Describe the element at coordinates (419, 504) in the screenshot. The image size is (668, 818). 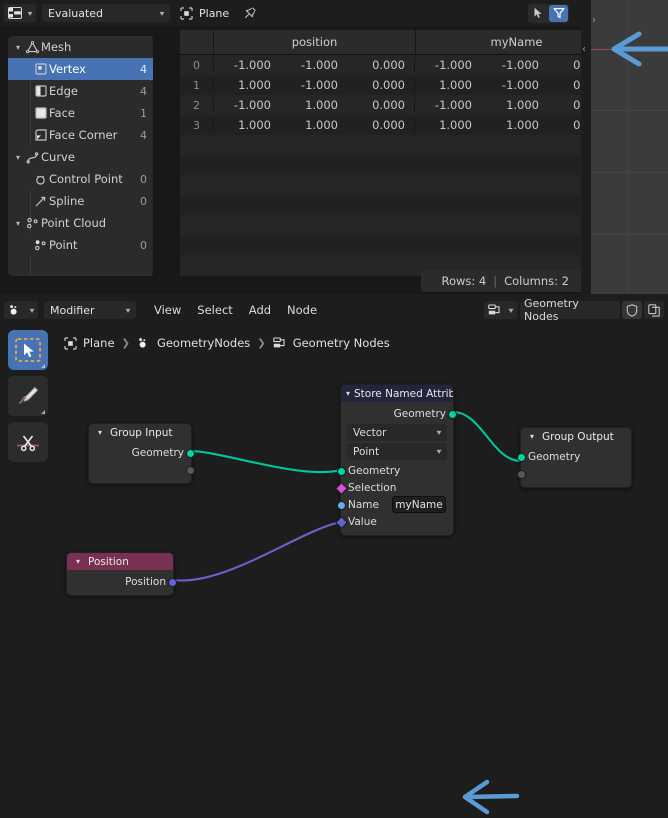
I see `node-text-field: myName` at that location.